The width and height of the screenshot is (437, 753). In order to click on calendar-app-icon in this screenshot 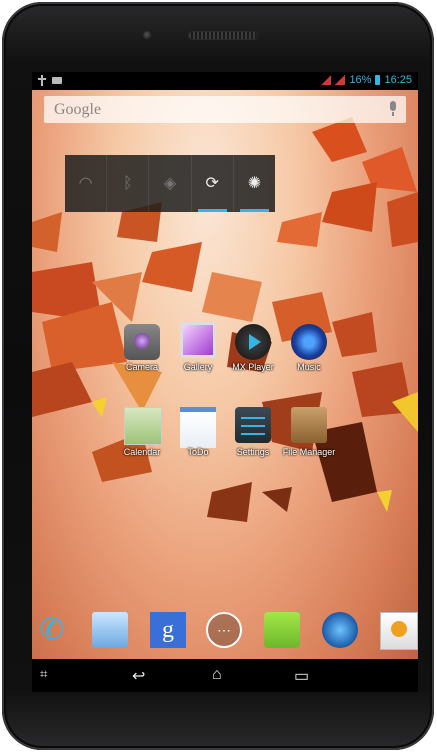, I will do `click(143, 426)`.